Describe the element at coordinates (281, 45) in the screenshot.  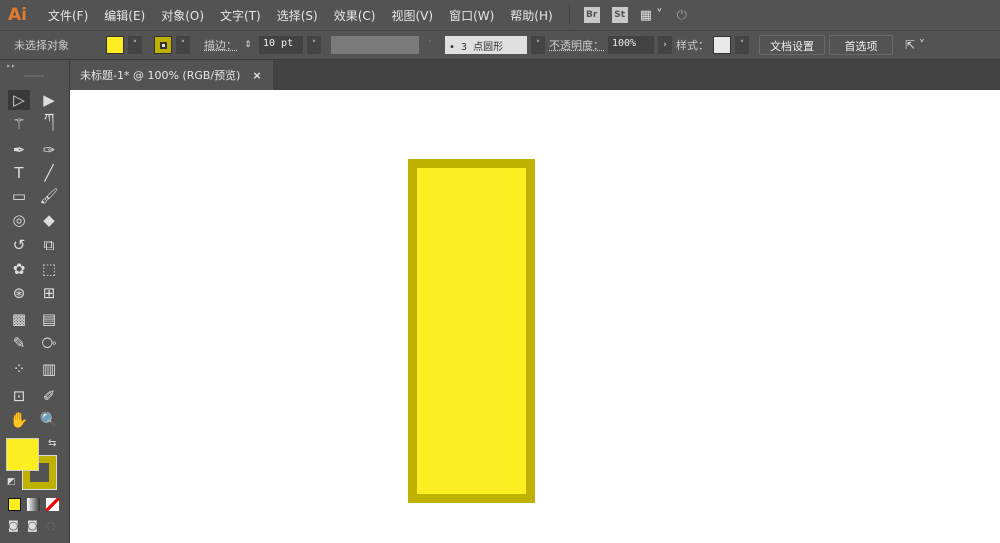
I see `stroke-weight-input: 10 pt` at that location.